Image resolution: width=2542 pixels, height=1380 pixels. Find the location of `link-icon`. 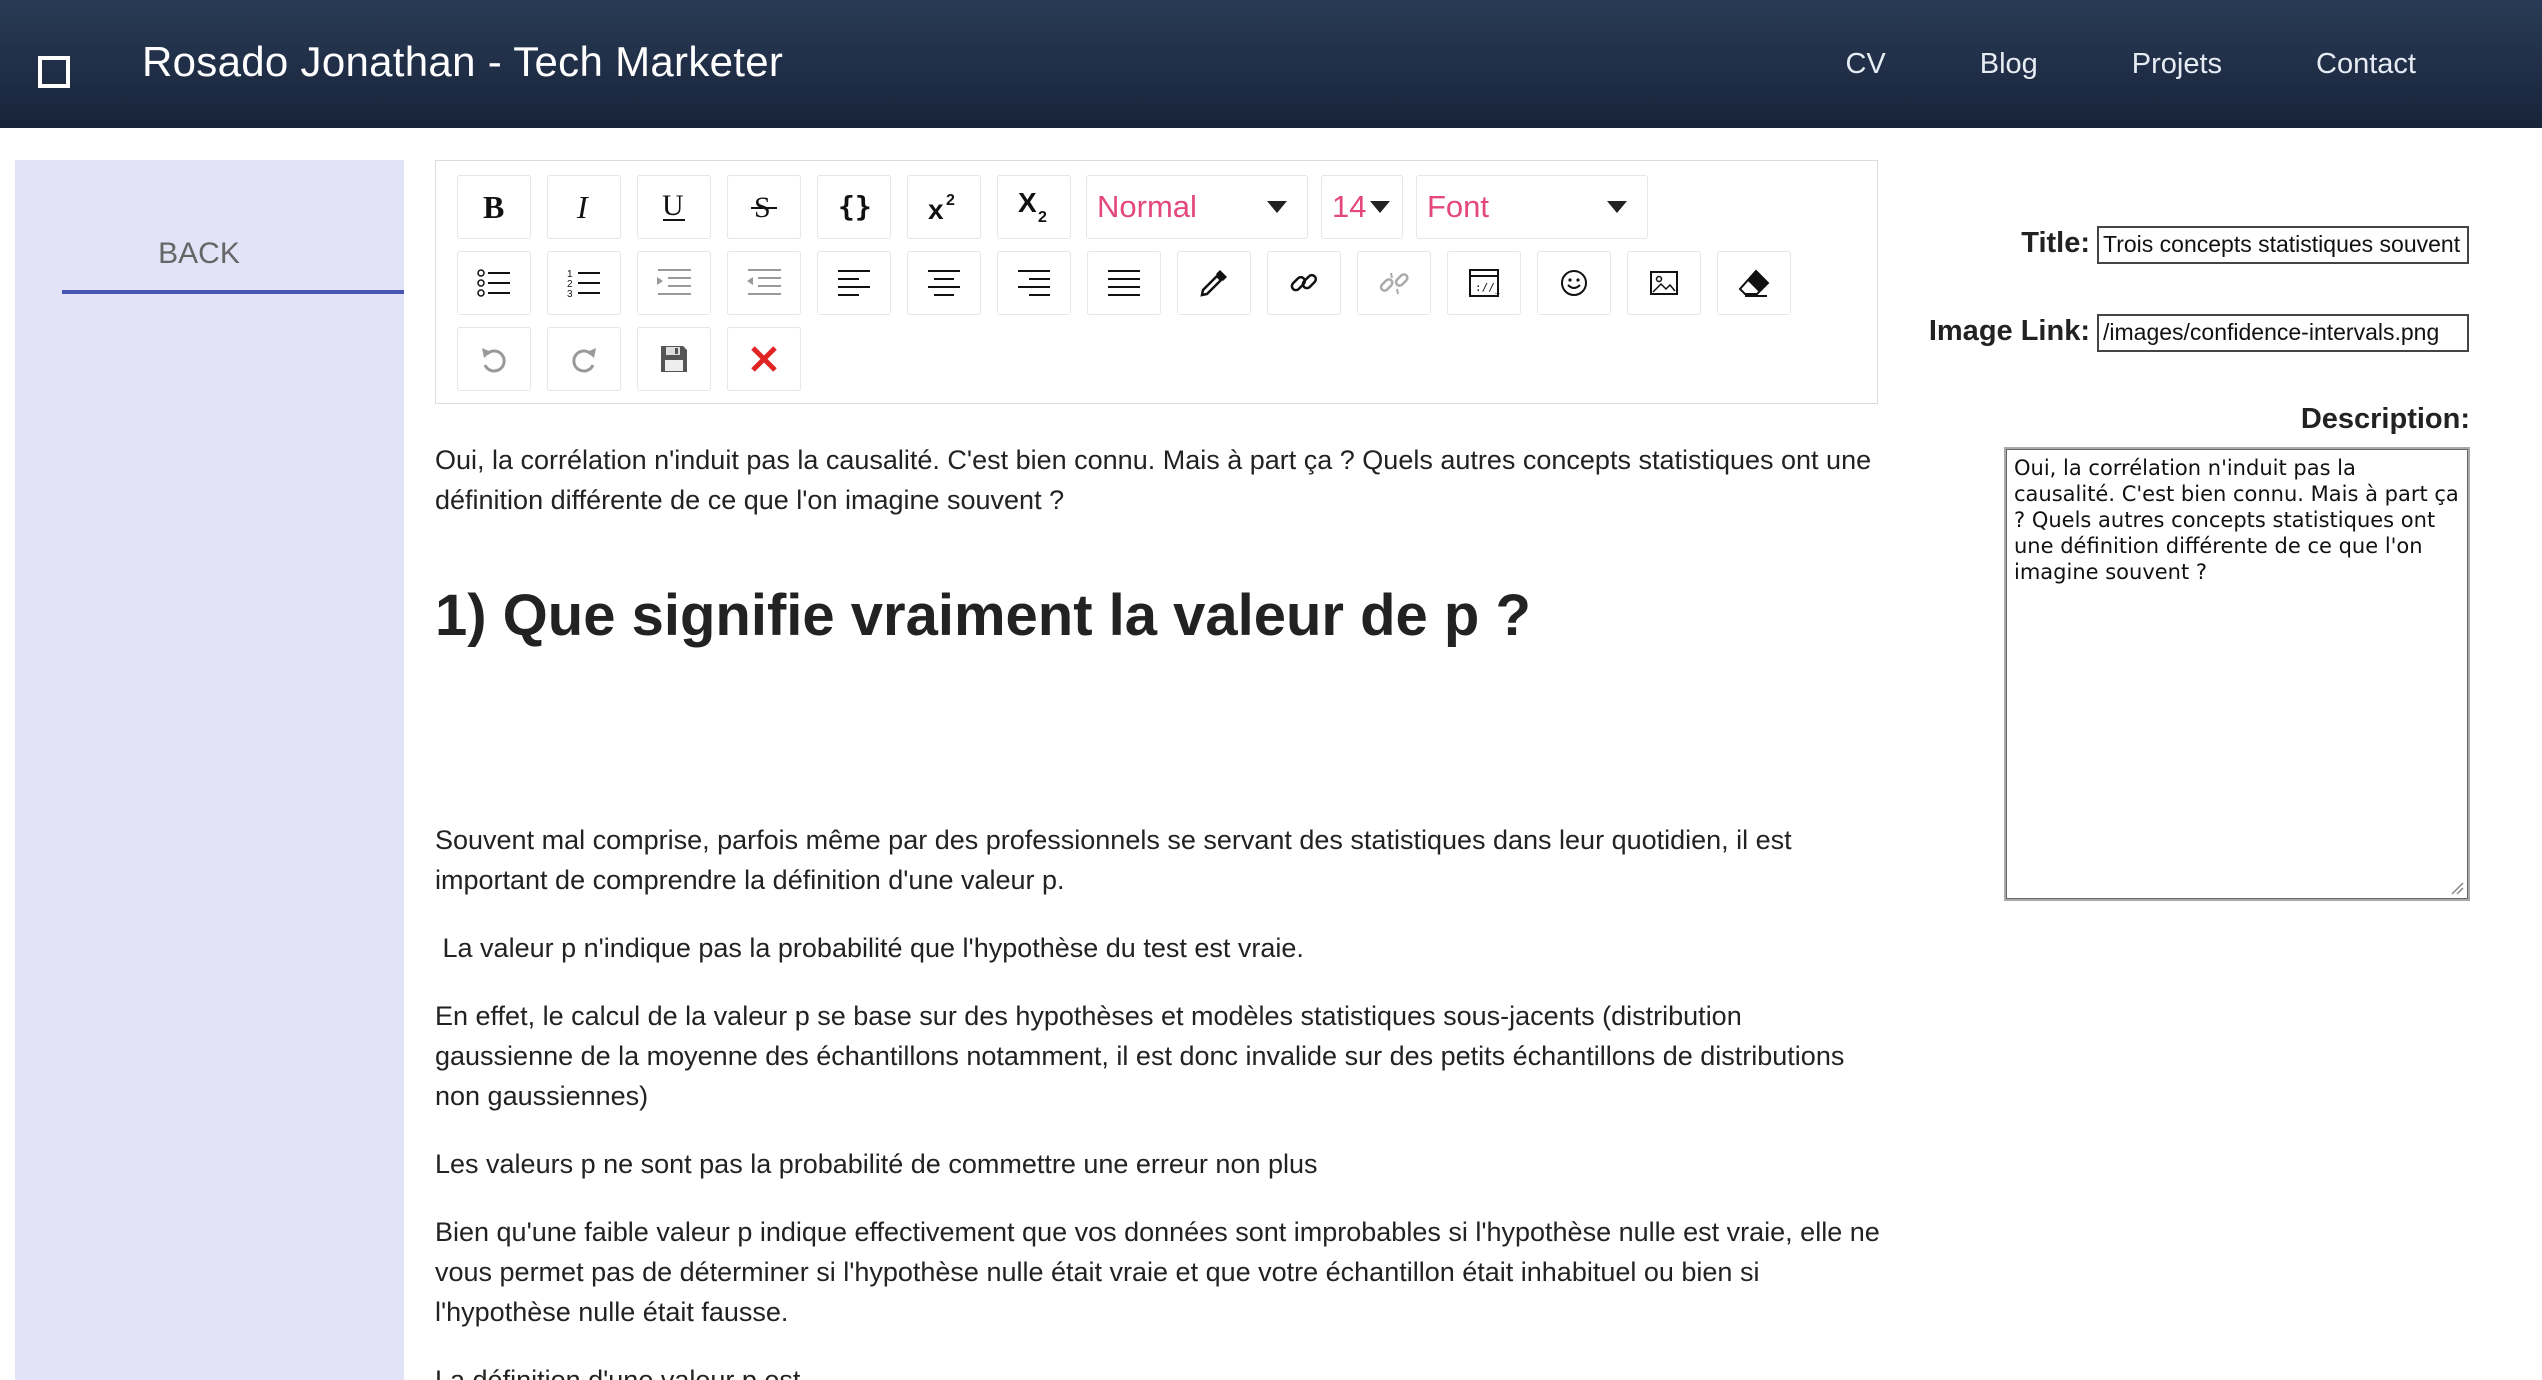

link-icon is located at coordinates (1304, 282).